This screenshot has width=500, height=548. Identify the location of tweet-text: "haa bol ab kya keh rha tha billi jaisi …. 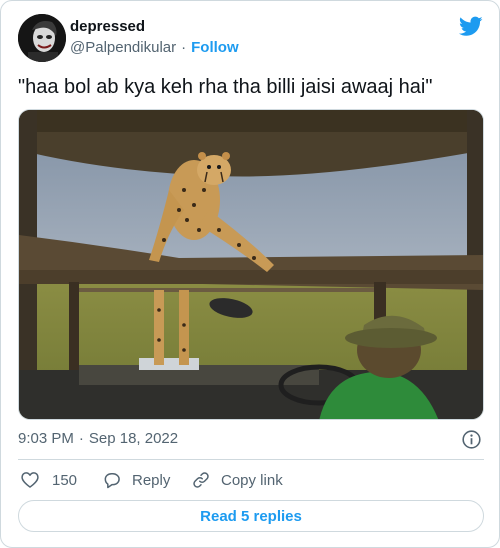
(225, 87).